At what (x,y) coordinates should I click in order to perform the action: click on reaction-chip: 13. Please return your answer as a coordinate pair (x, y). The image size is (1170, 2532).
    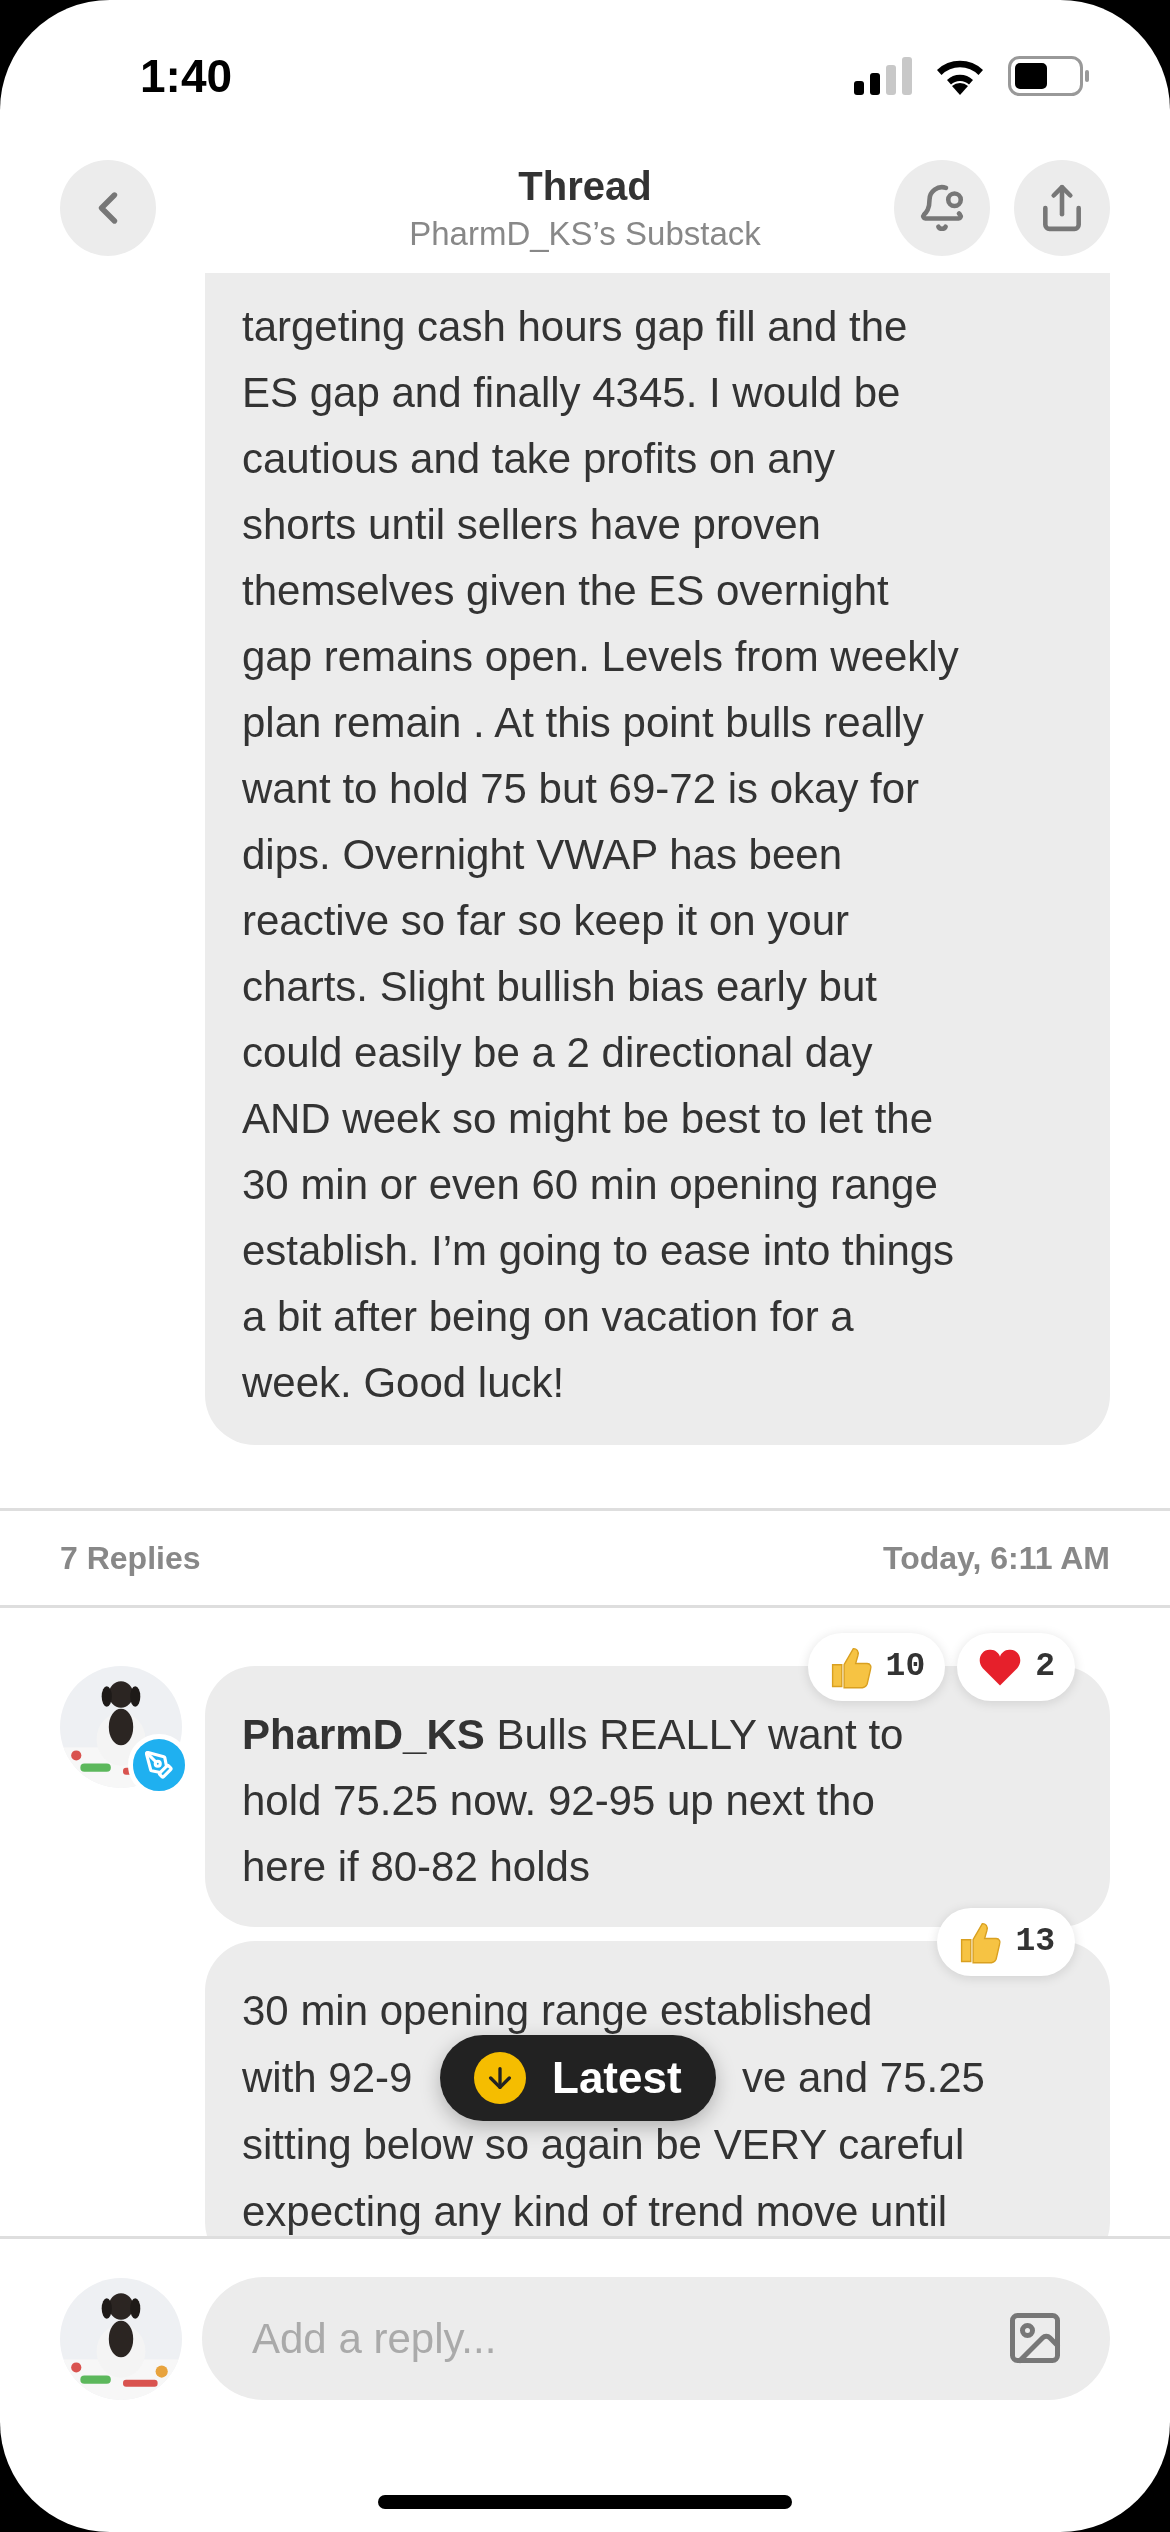
    Looking at the image, I should click on (1006, 1942).